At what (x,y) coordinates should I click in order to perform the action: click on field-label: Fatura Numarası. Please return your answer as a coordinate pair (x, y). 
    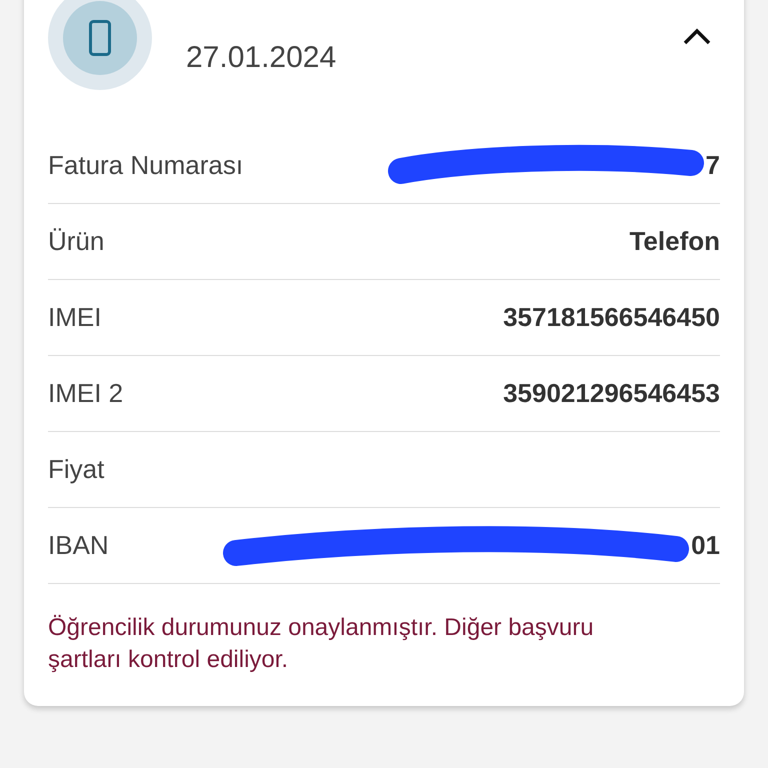
    Looking at the image, I should click on (146, 165).